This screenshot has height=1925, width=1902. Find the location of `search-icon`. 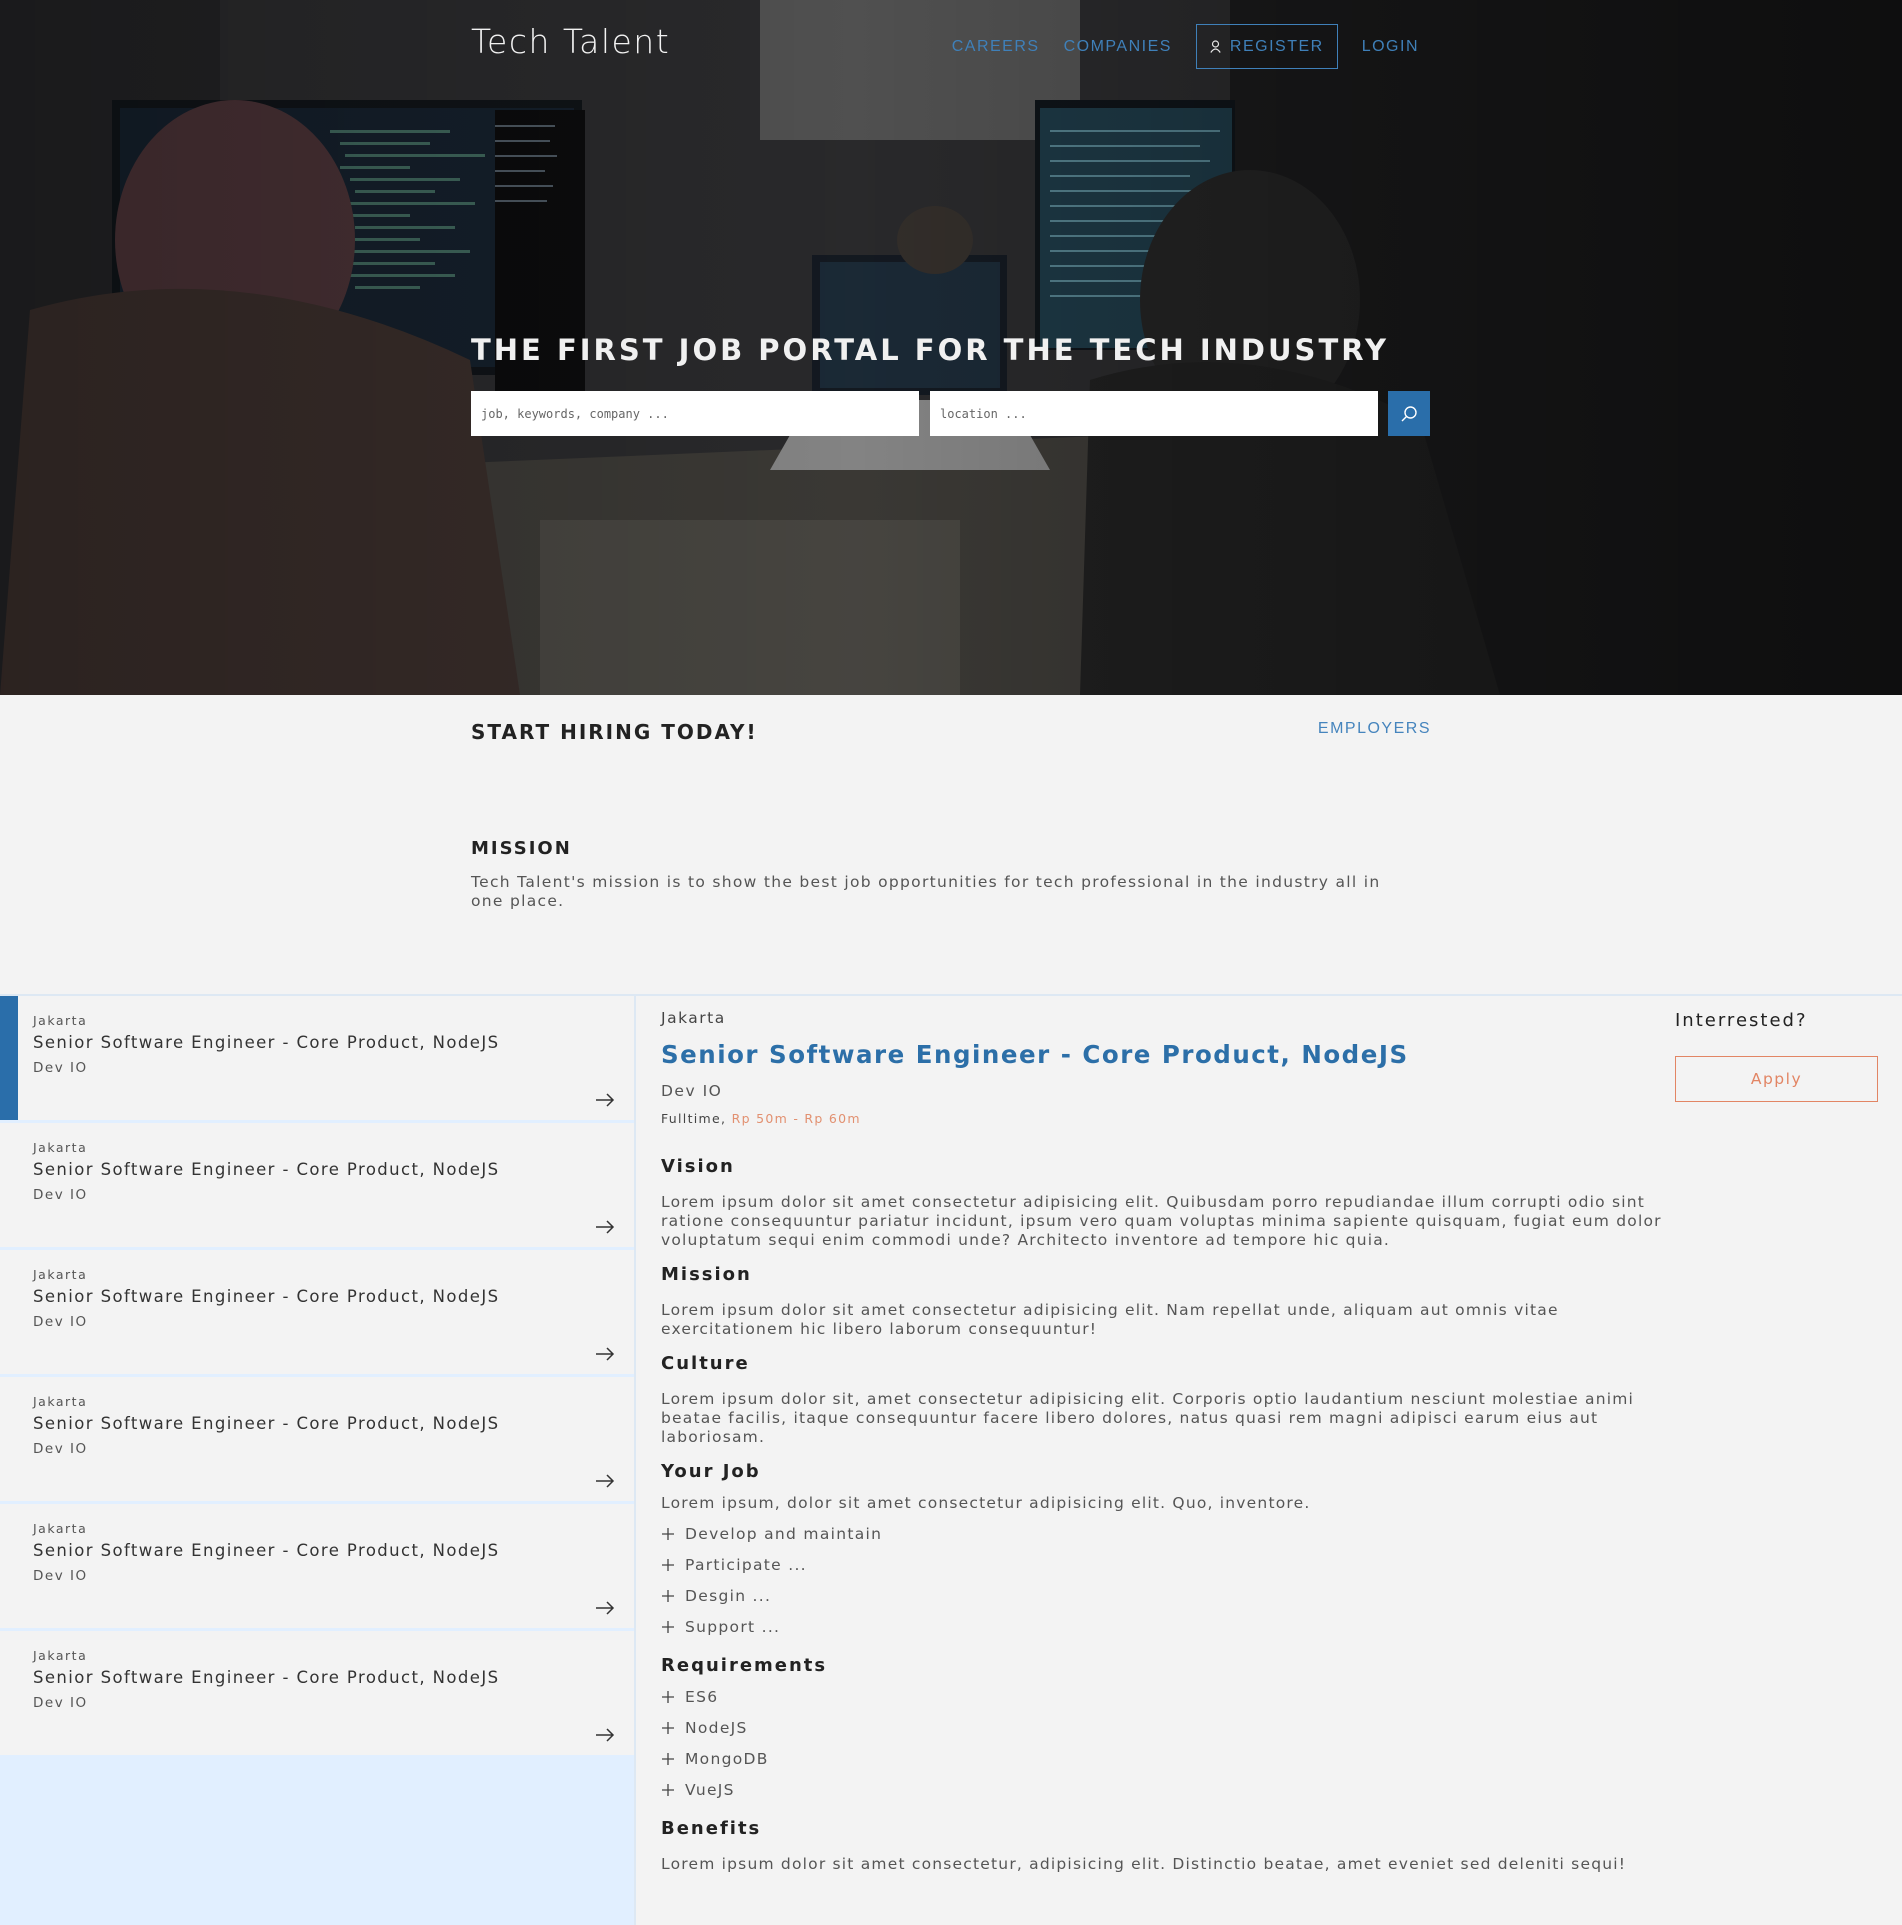

search-icon is located at coordinates (1409, 413).